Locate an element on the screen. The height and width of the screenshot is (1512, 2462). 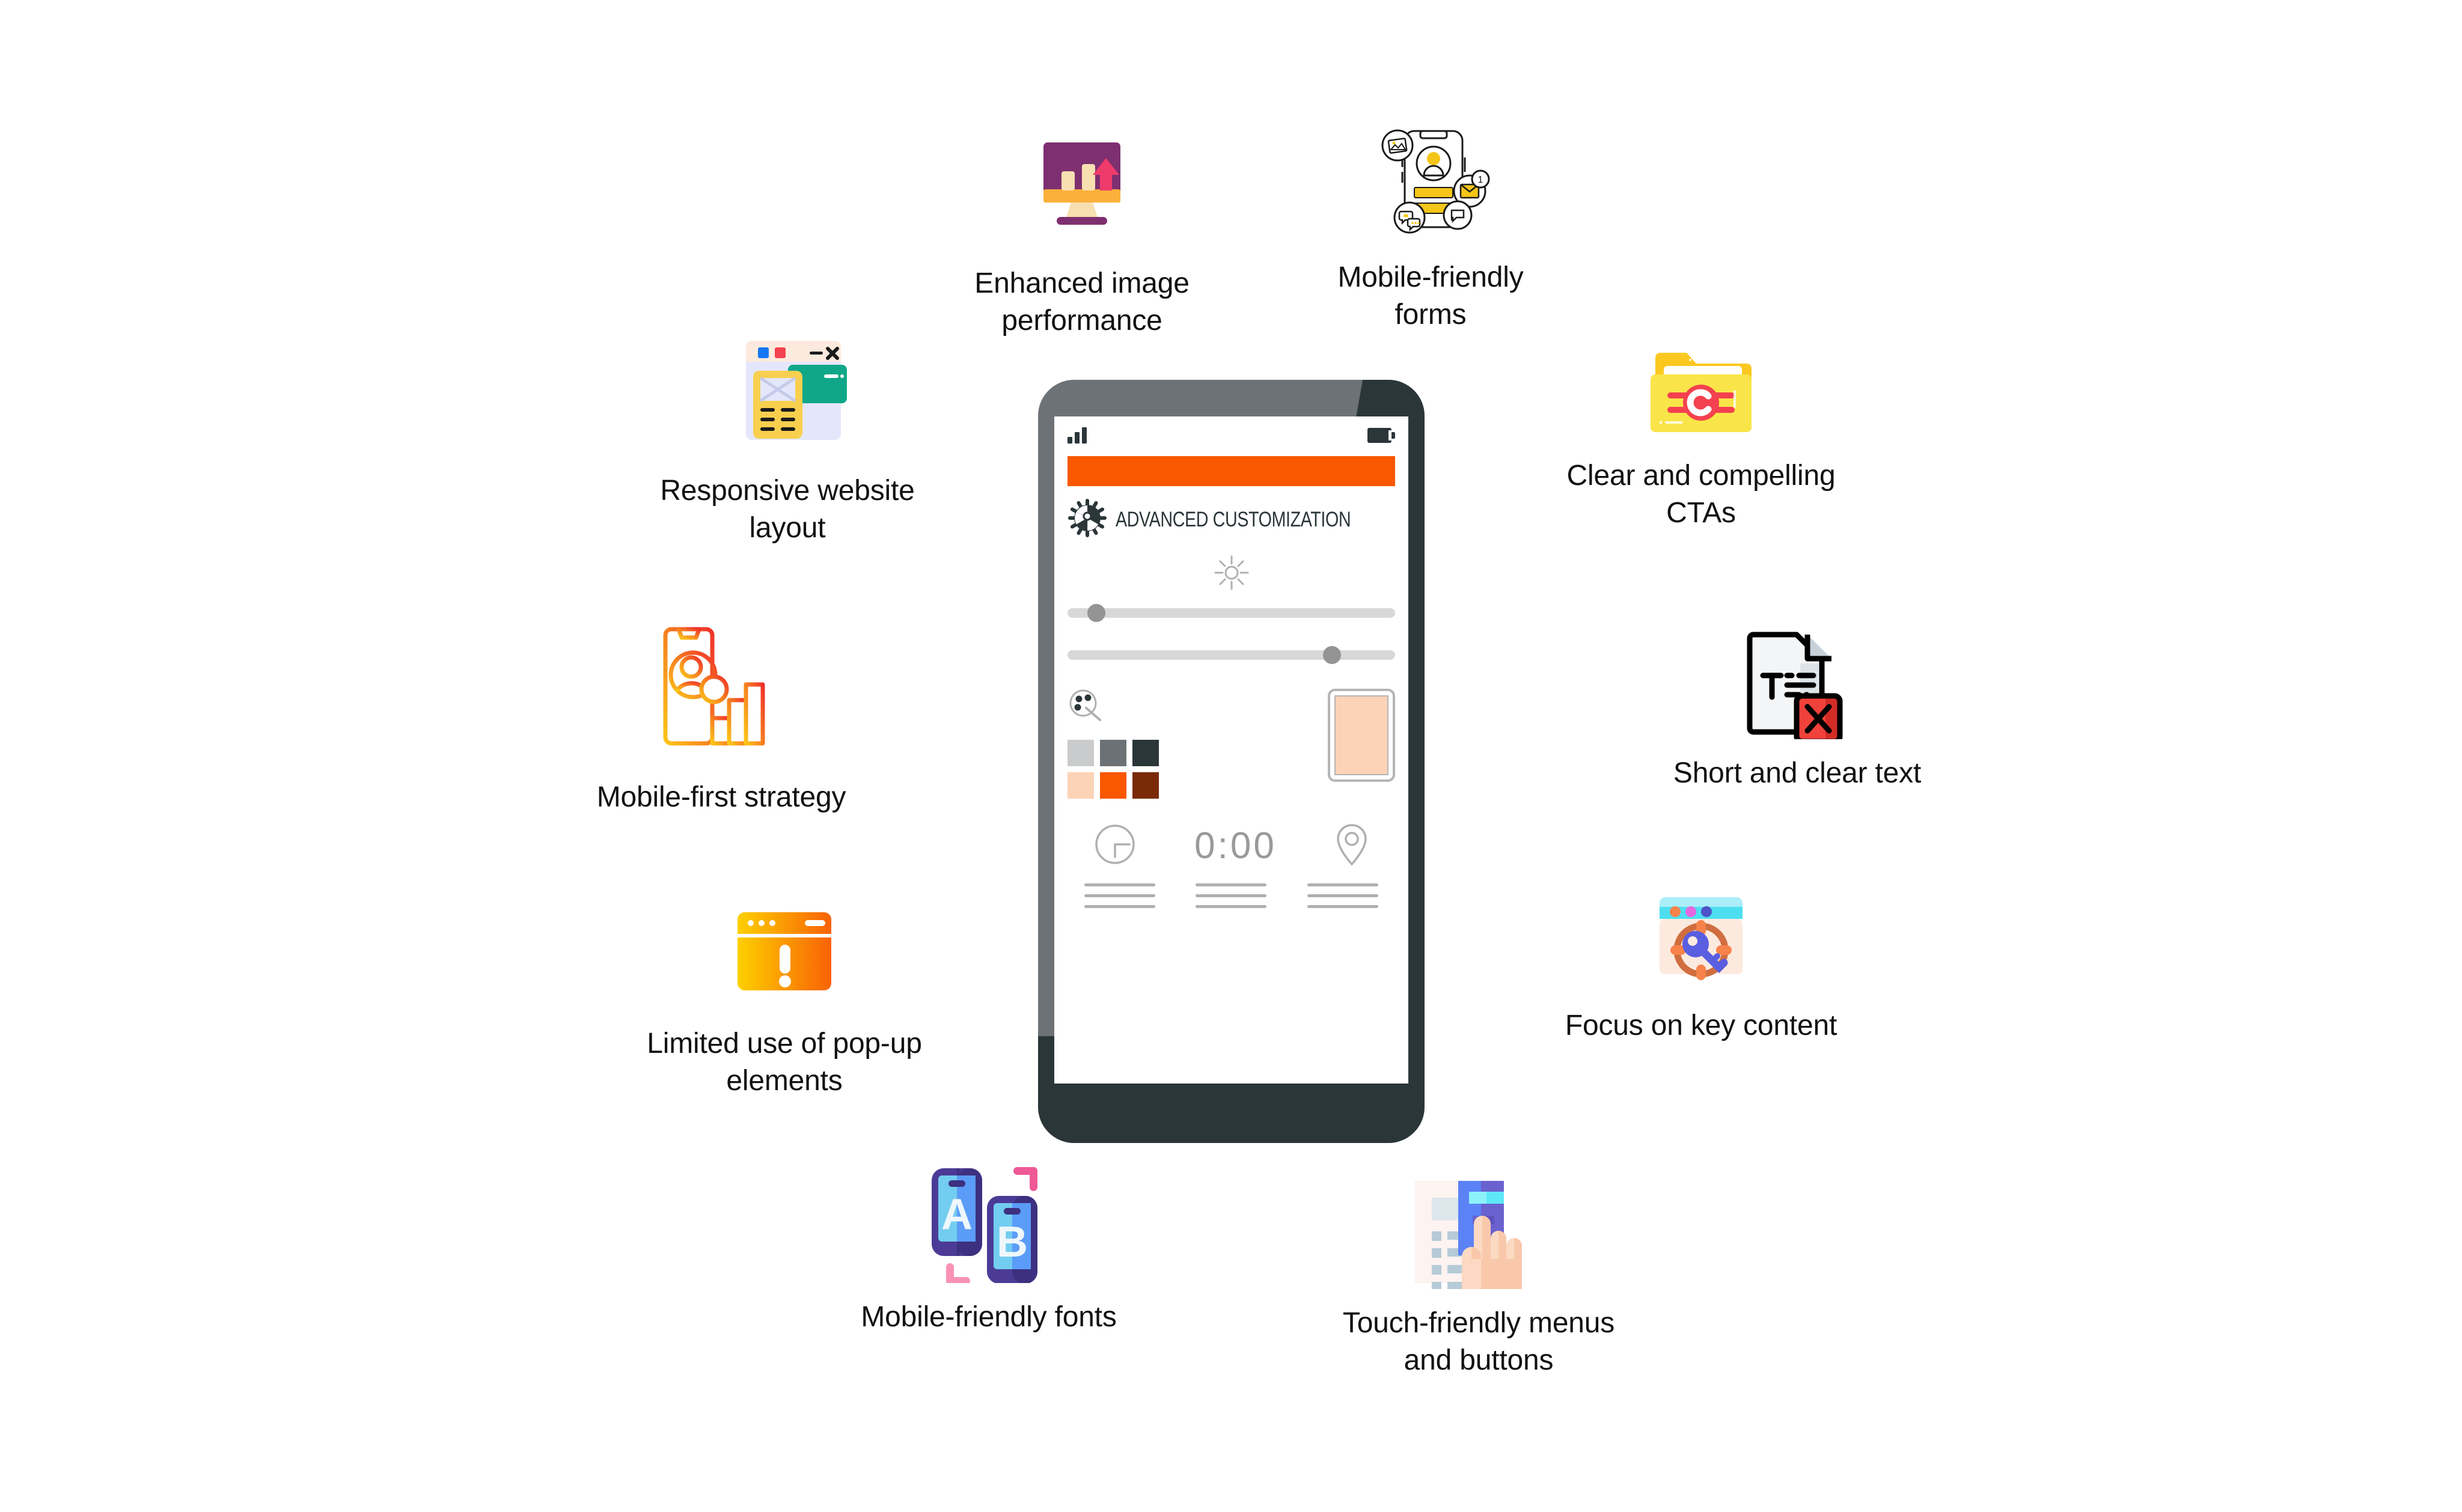
signal-bars-icon is located at coordinates (1077, 435).